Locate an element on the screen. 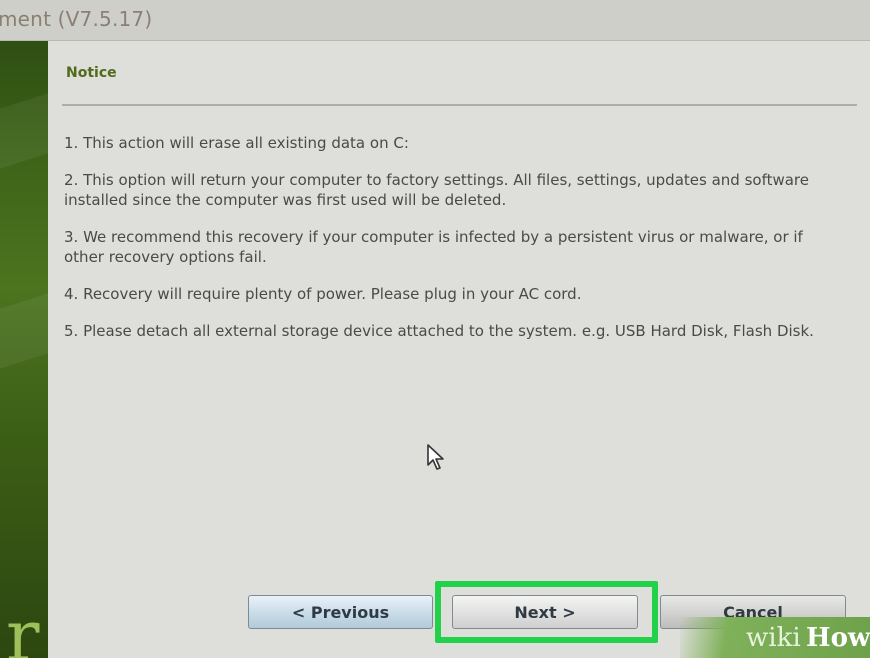 This screenshot has width=870, height=658. title-bar: ment (V7.5.17) is located at coordinates (435, 20).